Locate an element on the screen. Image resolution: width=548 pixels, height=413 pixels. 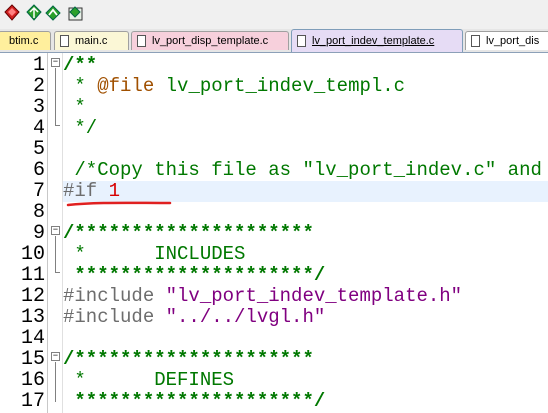
line-number: 4 is located at coordinates (38, 128).